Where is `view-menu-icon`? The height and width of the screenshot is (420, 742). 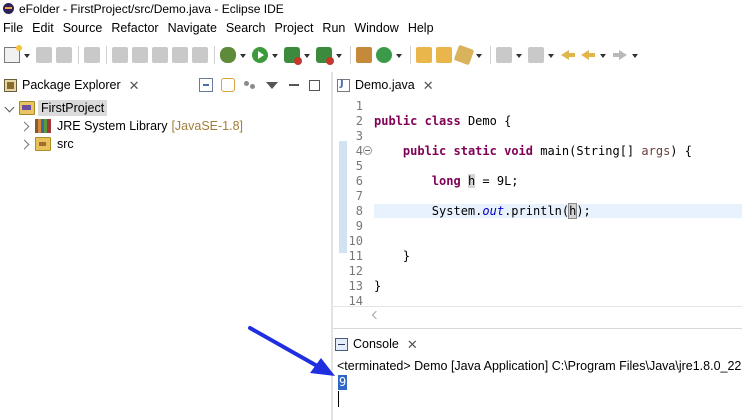 view-menu-icon is located at coordinates (272, 85).